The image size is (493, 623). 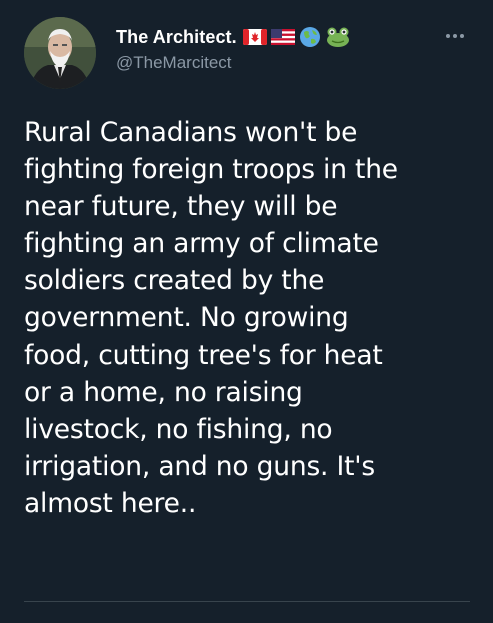 What do you see at coordinates (296, 37) in the screenshot?
I see `name-badges` at bounding box center [296, 37].